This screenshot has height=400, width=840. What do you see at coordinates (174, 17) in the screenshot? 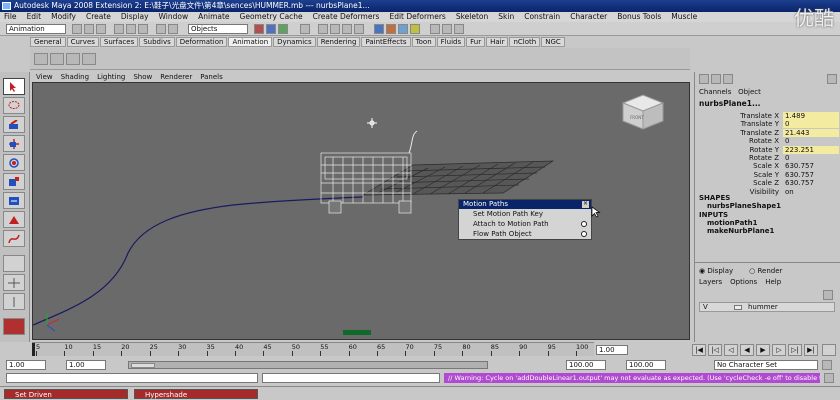
I see `menu-window: Window` at bounding box center [174, 17].